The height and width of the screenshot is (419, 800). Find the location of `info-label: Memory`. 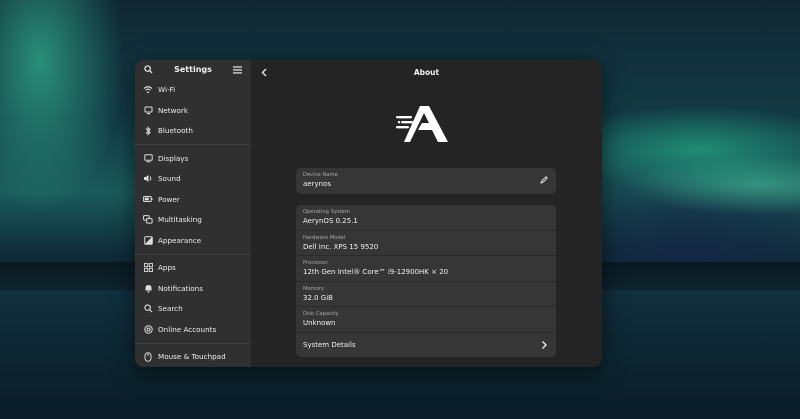

info-label: Memory is located at coordinates (314, 288).